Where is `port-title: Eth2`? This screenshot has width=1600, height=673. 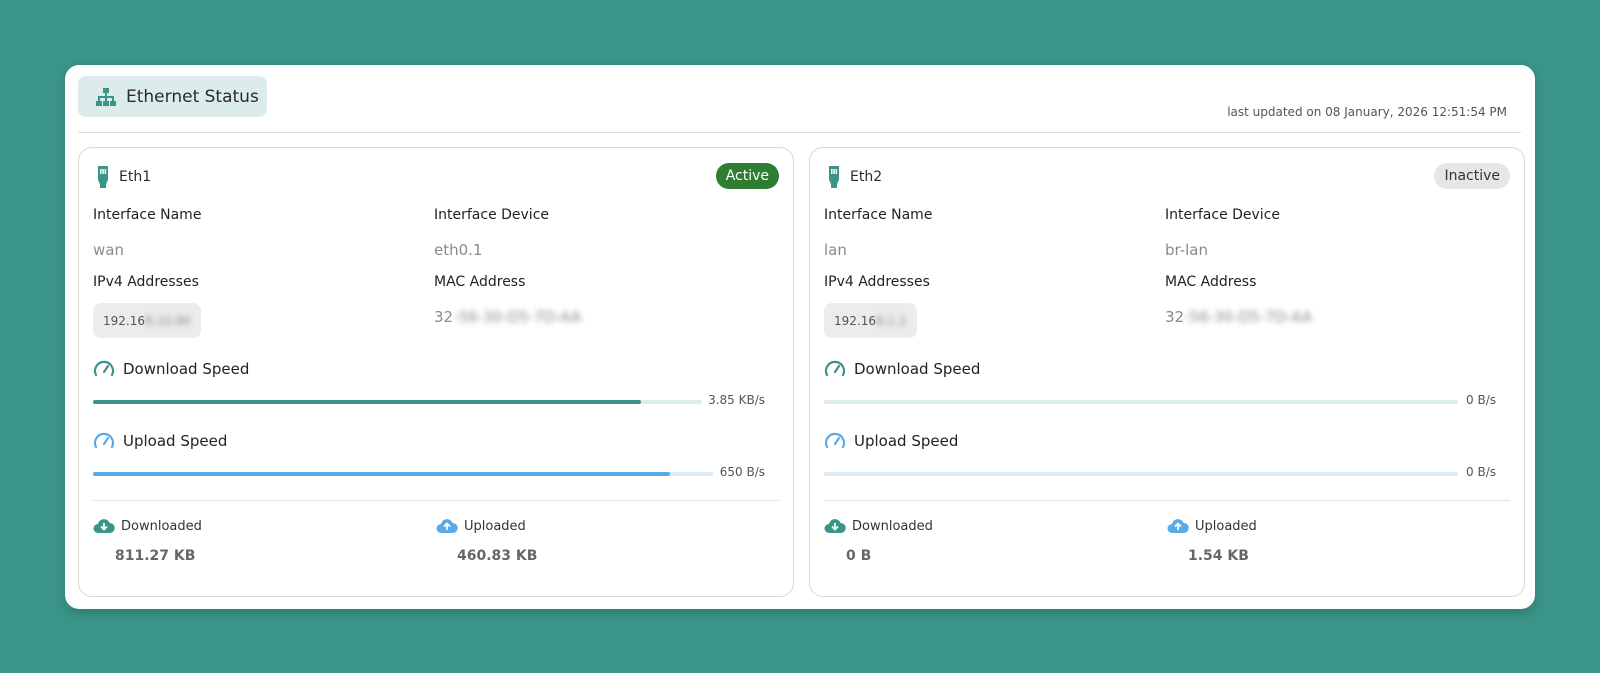
port-title: Eth2 is located at coordinates (1168, 177).